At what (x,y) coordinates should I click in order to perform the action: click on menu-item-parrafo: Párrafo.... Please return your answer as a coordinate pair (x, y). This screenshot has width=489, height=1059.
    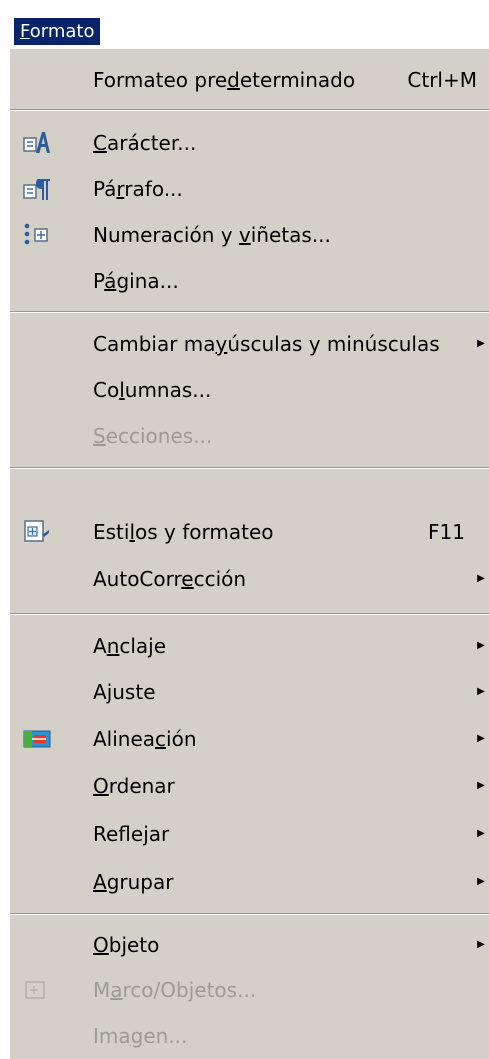
    Looking at the image, I should click on (249, 189).